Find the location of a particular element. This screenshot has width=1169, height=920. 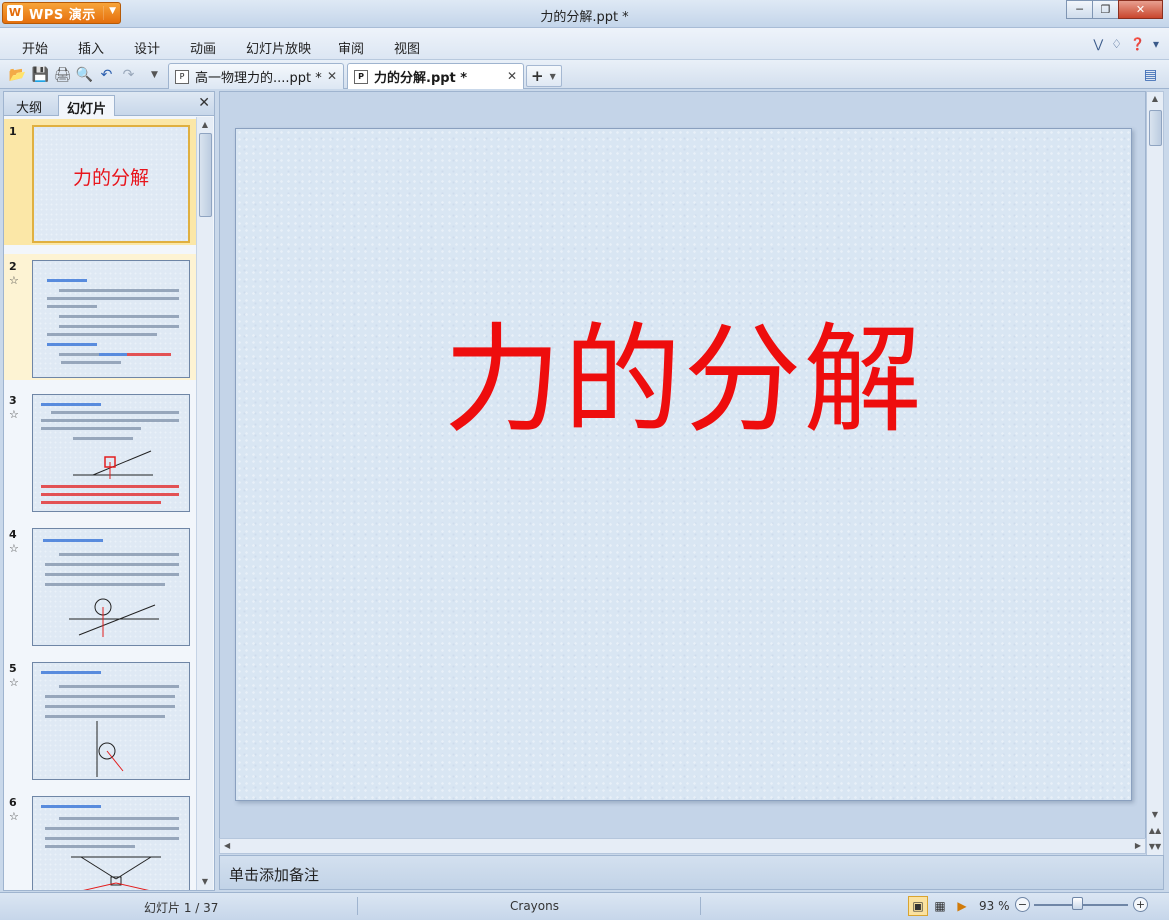

wall-ball-diagram is located at coordinates (110, 749).